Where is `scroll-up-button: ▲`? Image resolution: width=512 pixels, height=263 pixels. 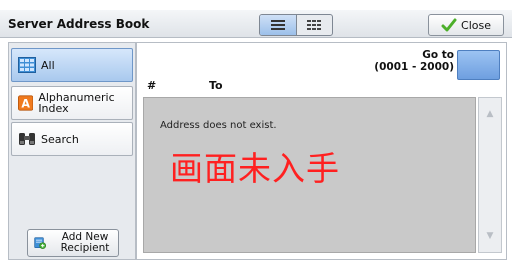
scroll-up-button: ▲ is located at coordinates (490, 114).